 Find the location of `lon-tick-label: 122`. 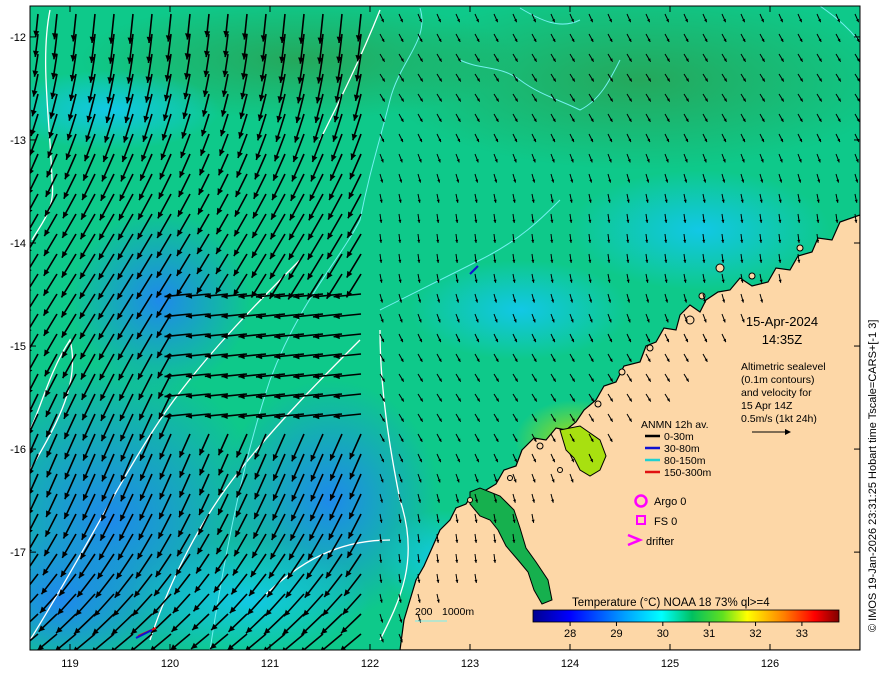

lon-tick-label: 122 is located at coordinates (370, 664).